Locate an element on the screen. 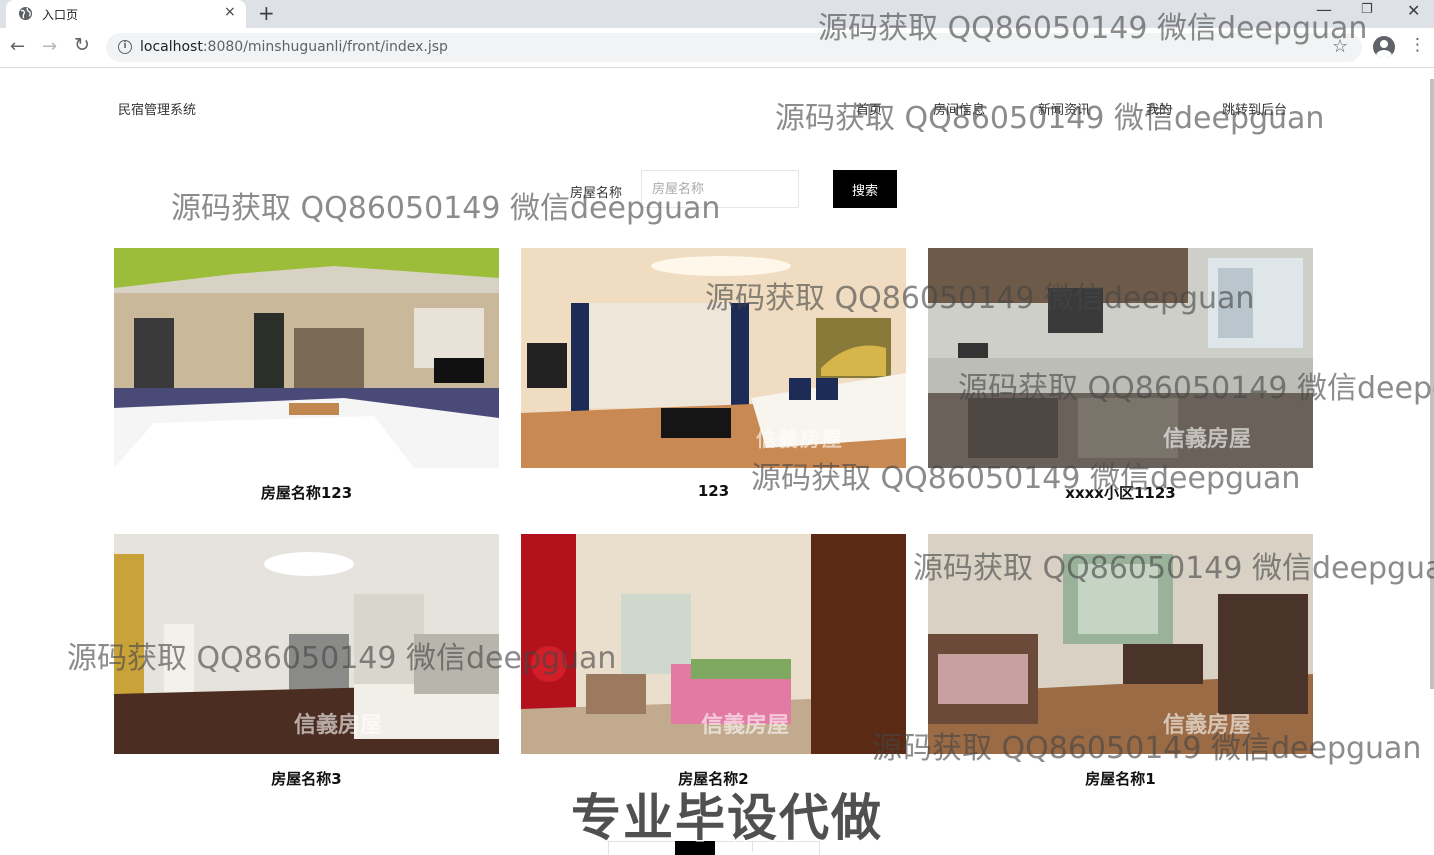 This screenshot has width=1434, height=855. bedroom-photo: 信義房屋 is located at coordinates (713, 644).